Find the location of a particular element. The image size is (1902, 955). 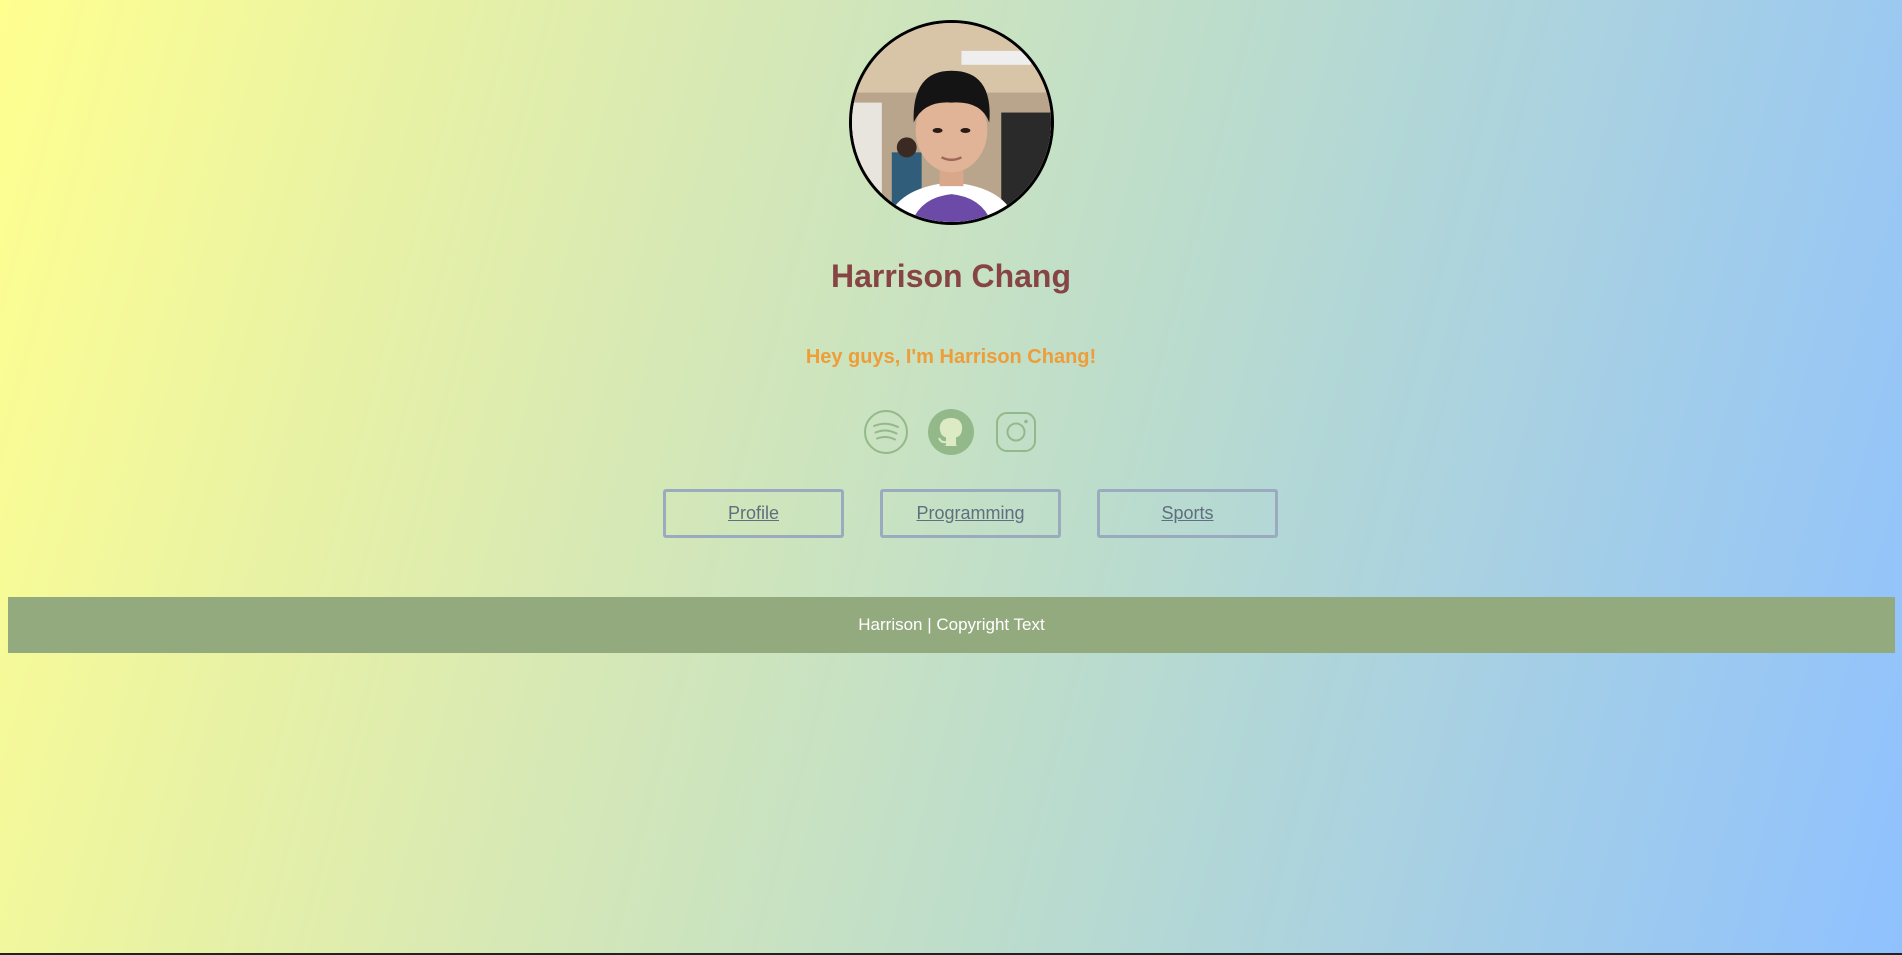

social-links is located at coordinates (951, 432).